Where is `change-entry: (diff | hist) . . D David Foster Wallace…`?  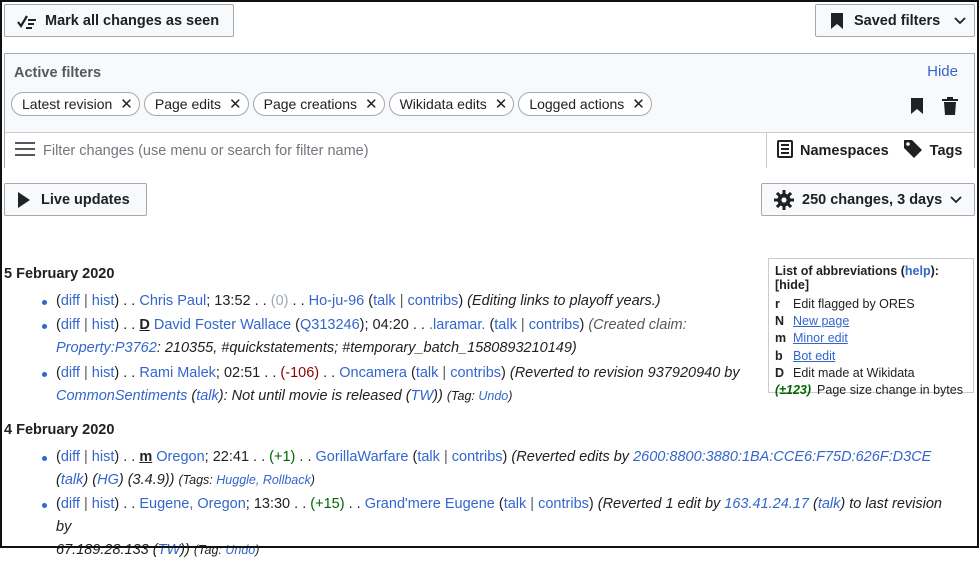
change-entry: (diff | hist) . . D David Foster Wallace… is located at coordinates (499, 337).